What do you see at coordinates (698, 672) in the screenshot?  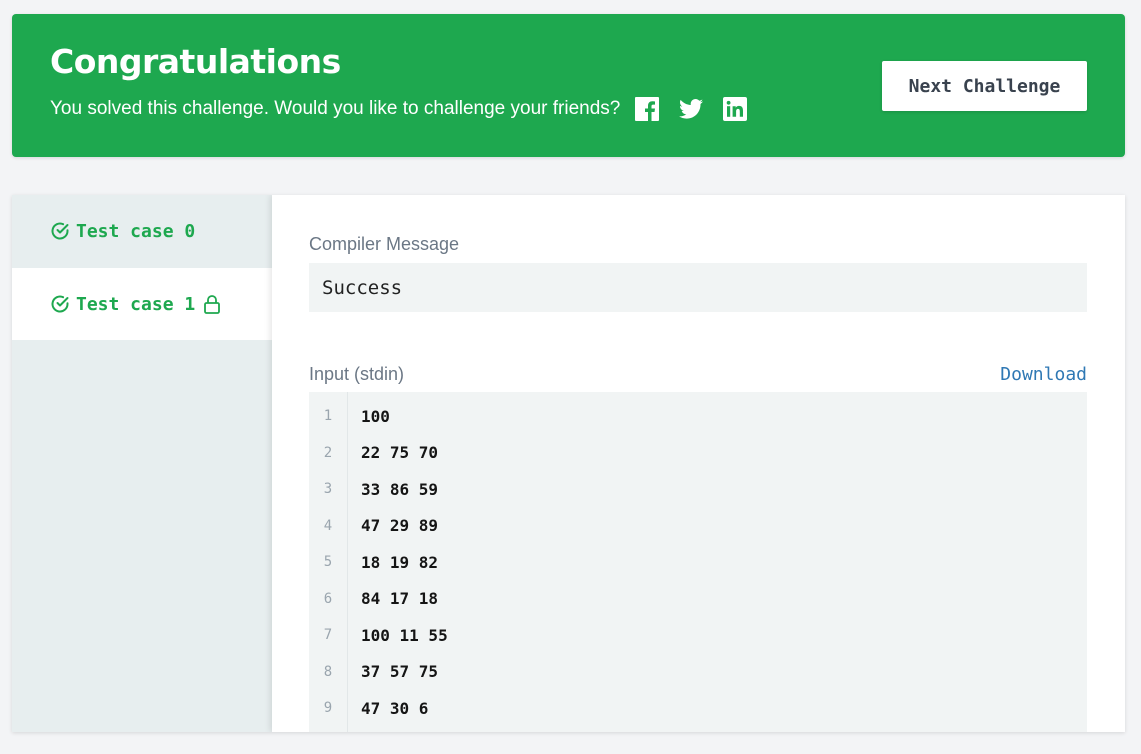 I see `code-line: 8 37 57 75` at bounding box center [698, 672].